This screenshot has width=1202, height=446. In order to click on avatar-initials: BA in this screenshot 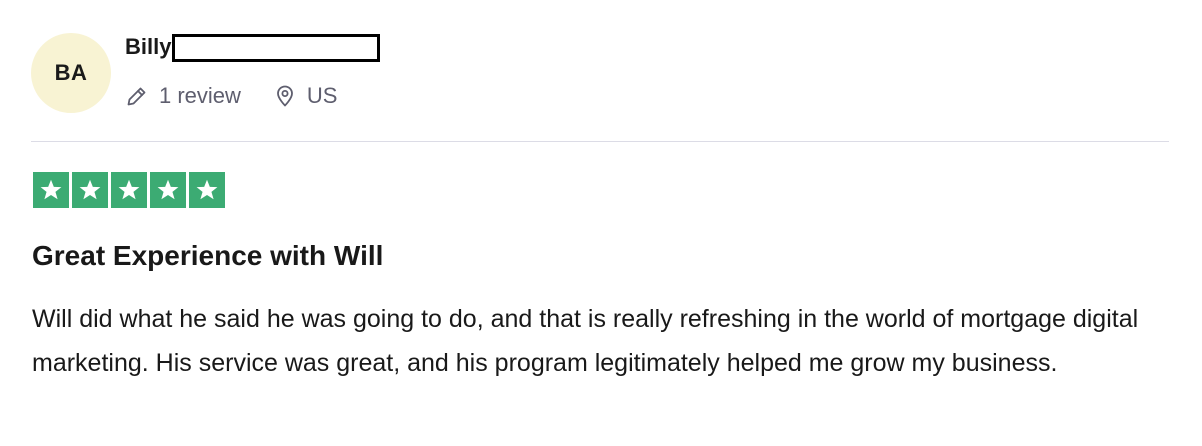, I will do `click(71, 72)`.